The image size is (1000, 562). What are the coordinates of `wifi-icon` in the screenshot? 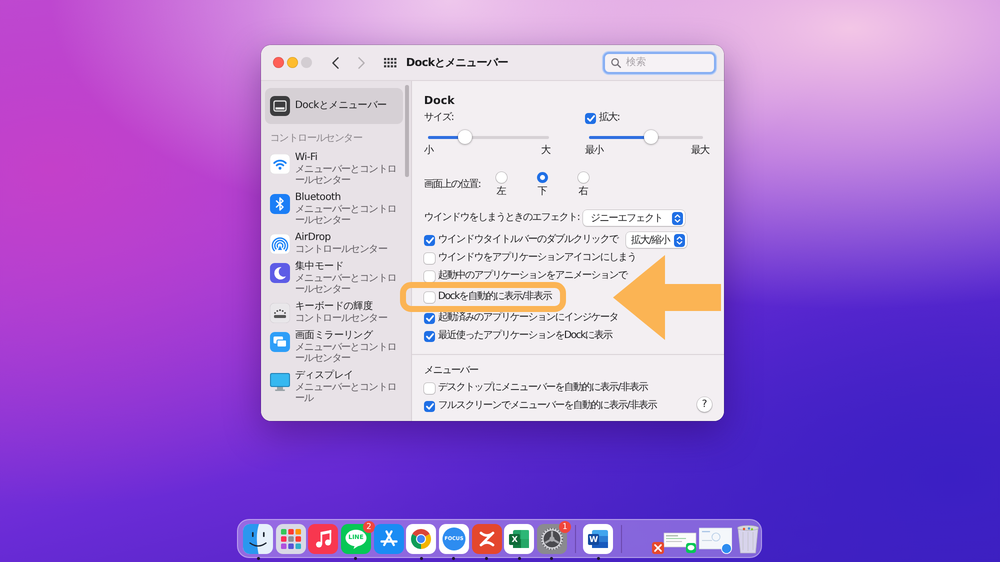 It's located at (280, 164).